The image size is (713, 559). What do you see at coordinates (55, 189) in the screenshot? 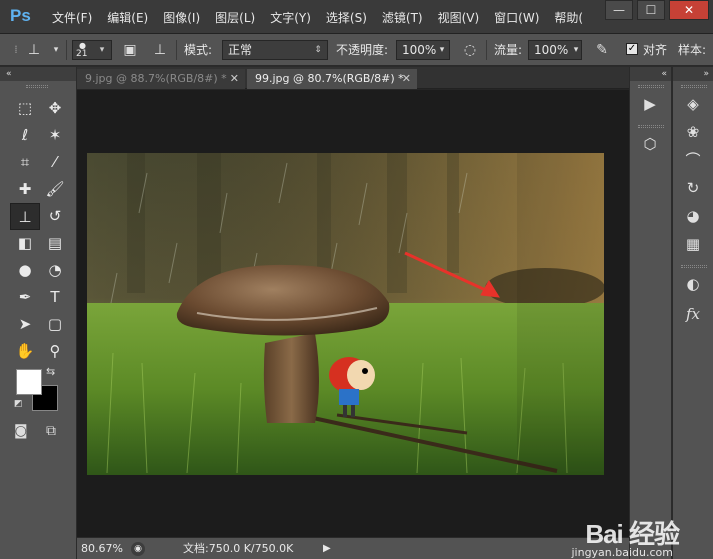
I see `brush-tool-icon: 🖌` at bounding box center [55, 189].